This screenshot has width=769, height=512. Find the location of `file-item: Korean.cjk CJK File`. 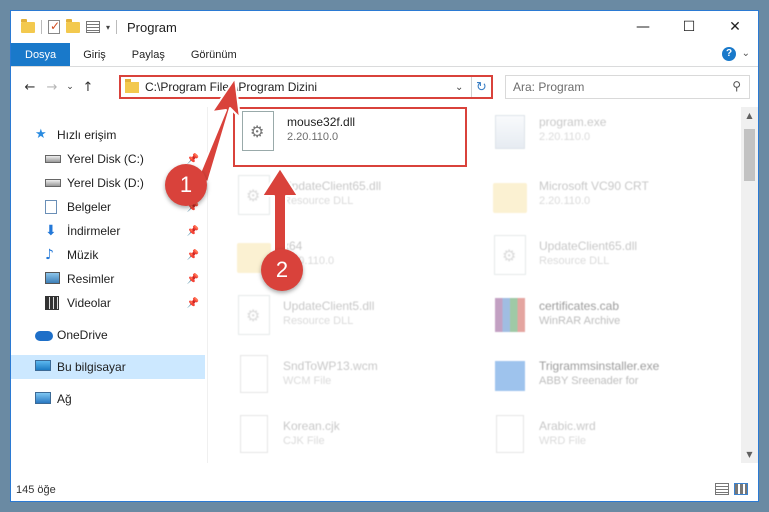

file-item: Korean.cjk CJK File is located at coordinates (329, 437).